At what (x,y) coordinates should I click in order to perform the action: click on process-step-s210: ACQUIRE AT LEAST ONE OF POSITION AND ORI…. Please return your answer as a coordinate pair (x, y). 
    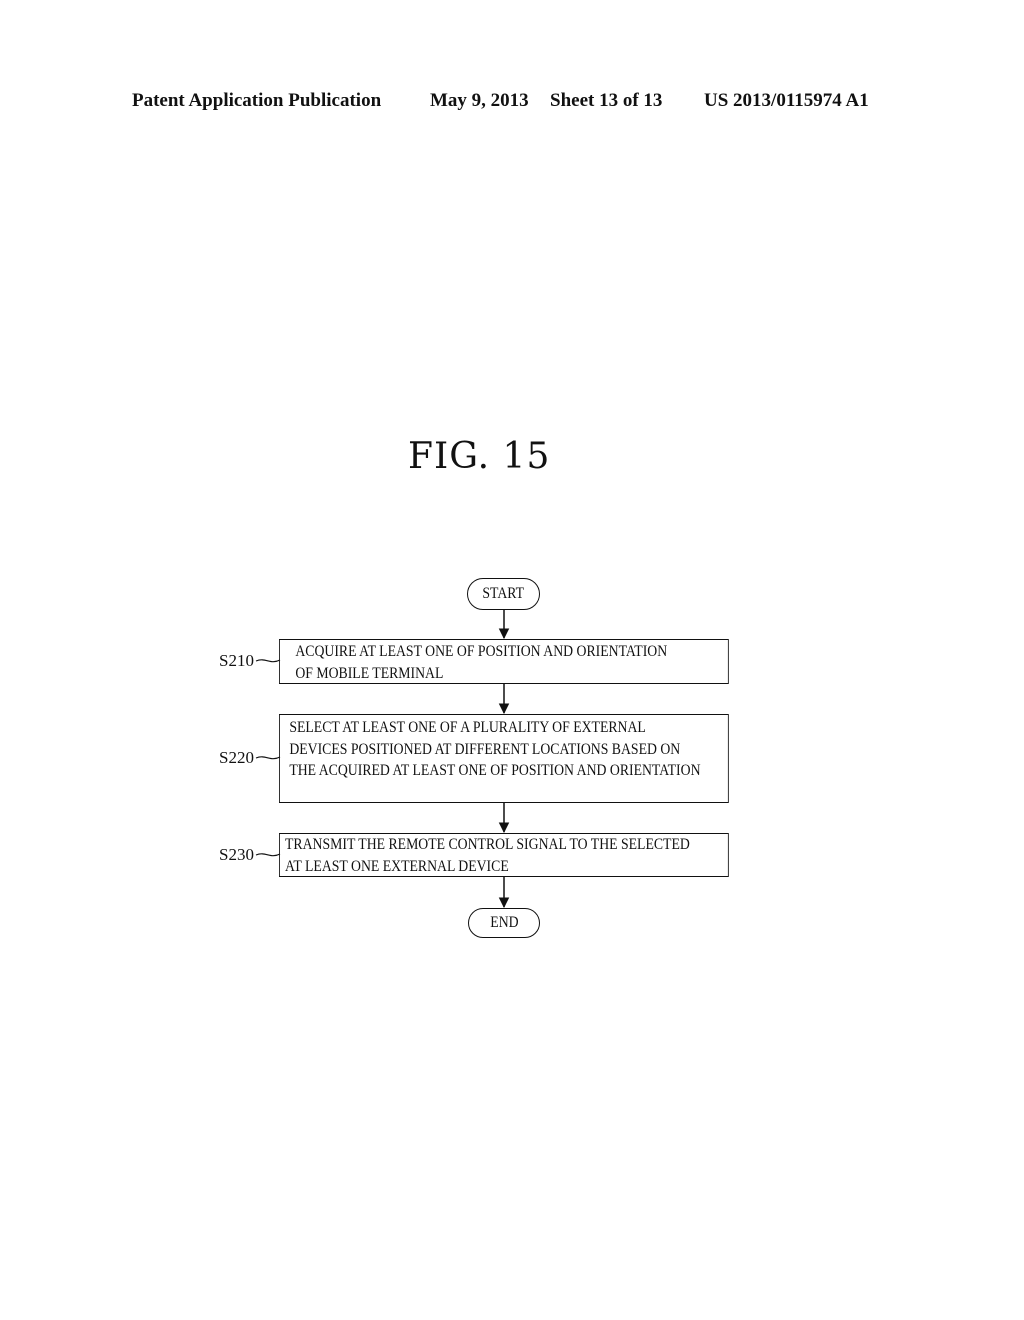
    Looking at the image, I should click on (504, 661).